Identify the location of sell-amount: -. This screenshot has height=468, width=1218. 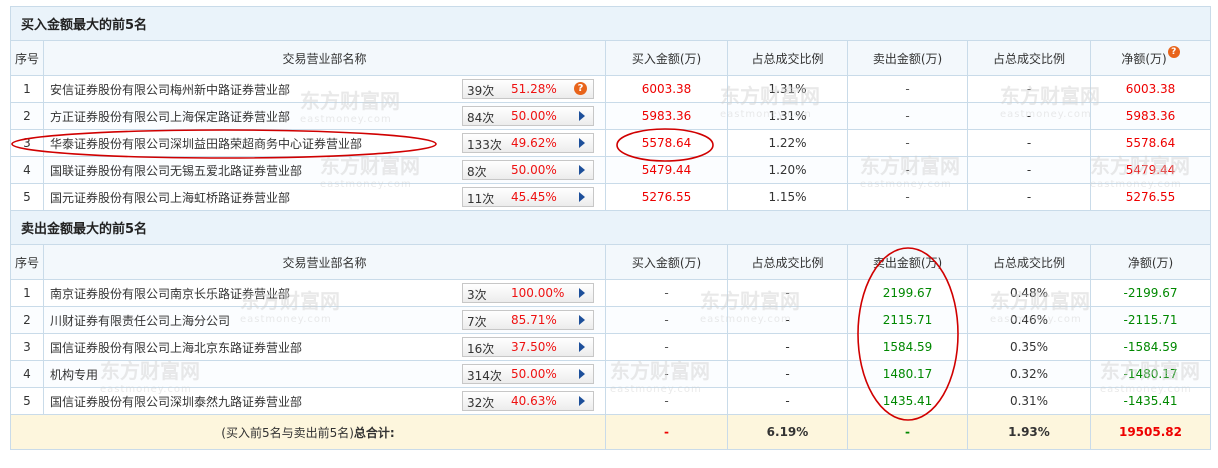
(907, 89).